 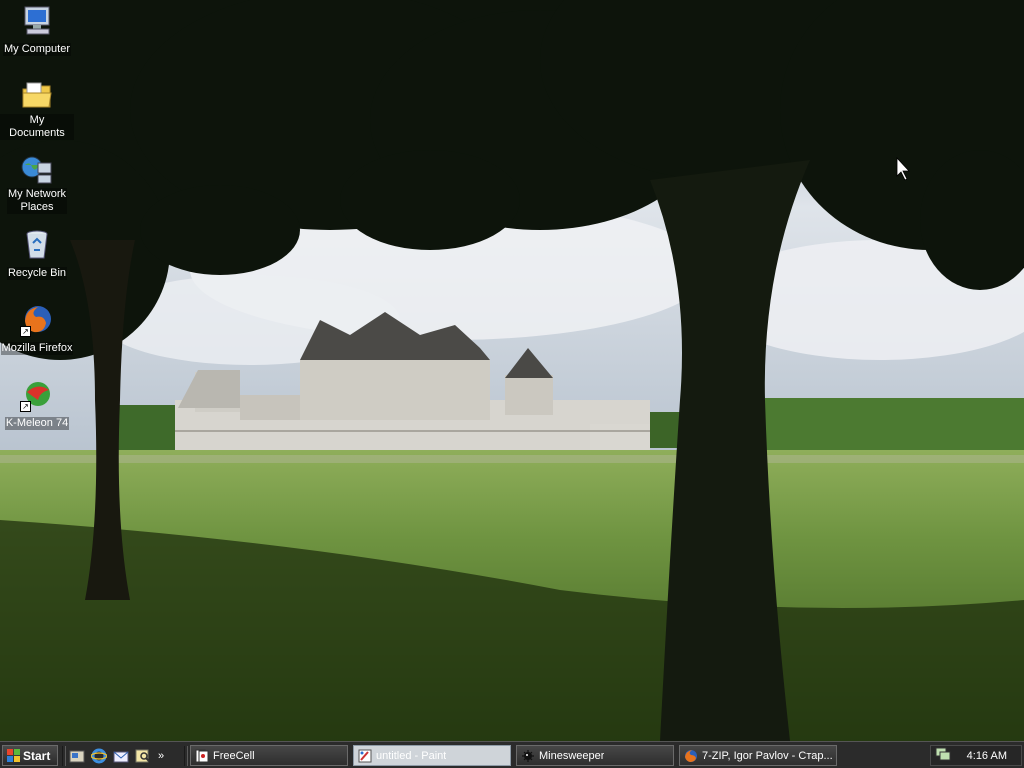 I want to click on desktop-icon-mozilla-firefox: ↗ Mozilla Firefox, so click(x=37, y=328).